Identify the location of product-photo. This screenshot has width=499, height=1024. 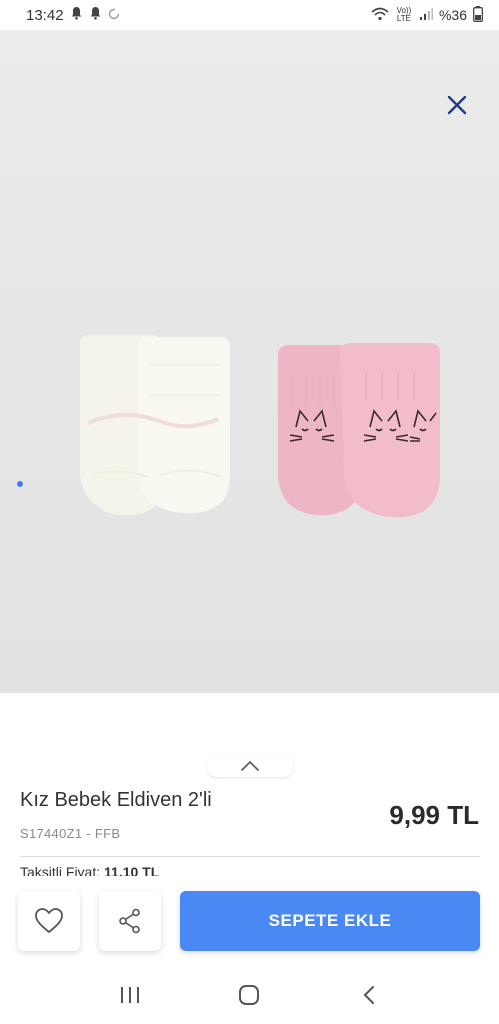
(260, 426).